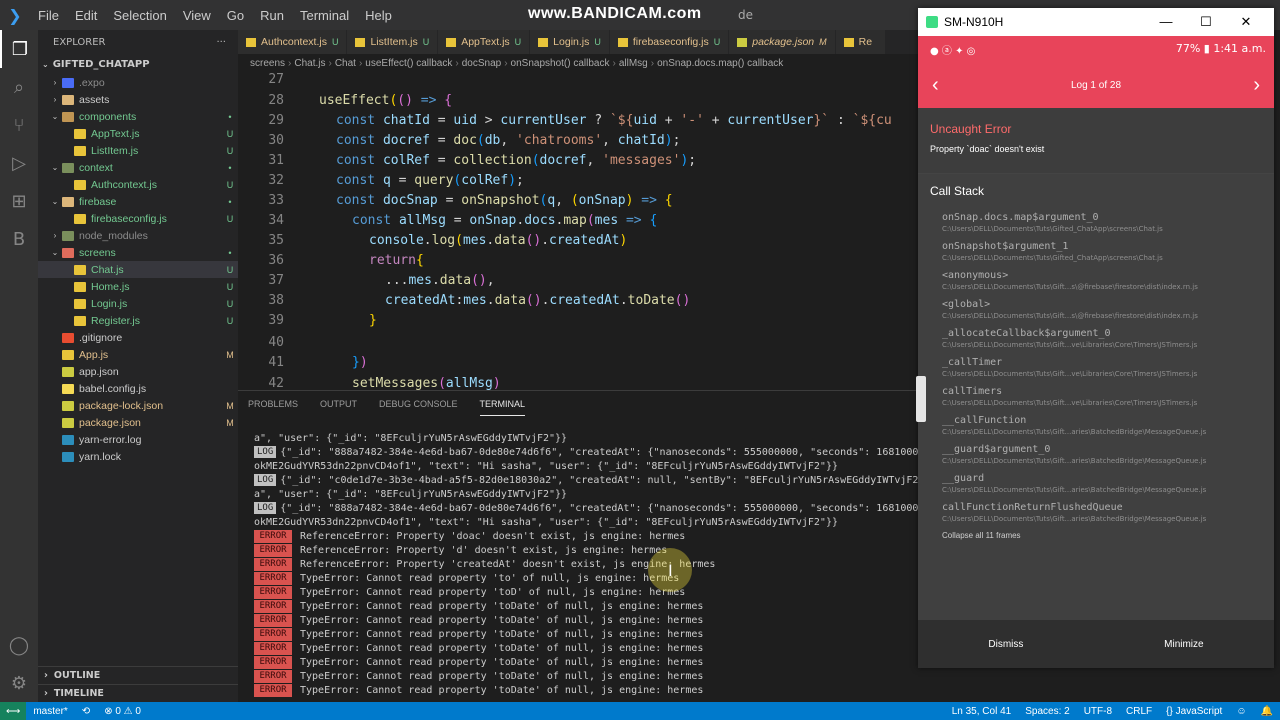 The image size is (1280, 720). Describe the element at coordinates (138, 371) in the screenshot. I see `tree-file: app.json` at that location.